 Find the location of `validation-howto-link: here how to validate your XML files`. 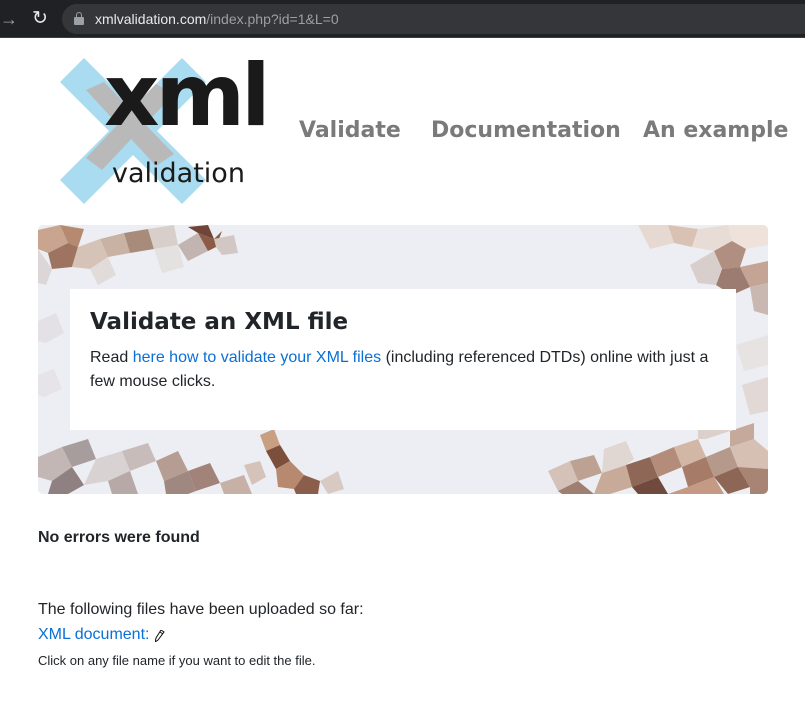

validation-howto-link: here how to validate your XML files is located at coordinates (257, 357).